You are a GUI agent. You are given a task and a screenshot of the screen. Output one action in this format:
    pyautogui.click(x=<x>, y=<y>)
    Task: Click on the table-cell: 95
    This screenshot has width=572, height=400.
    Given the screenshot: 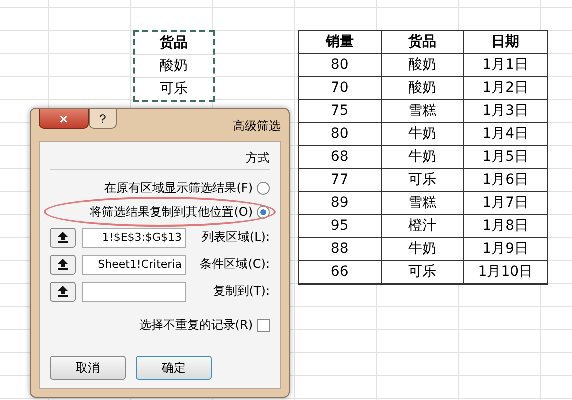 What is the action you would take?
    pyautogui.click(x=340, y=226)
    